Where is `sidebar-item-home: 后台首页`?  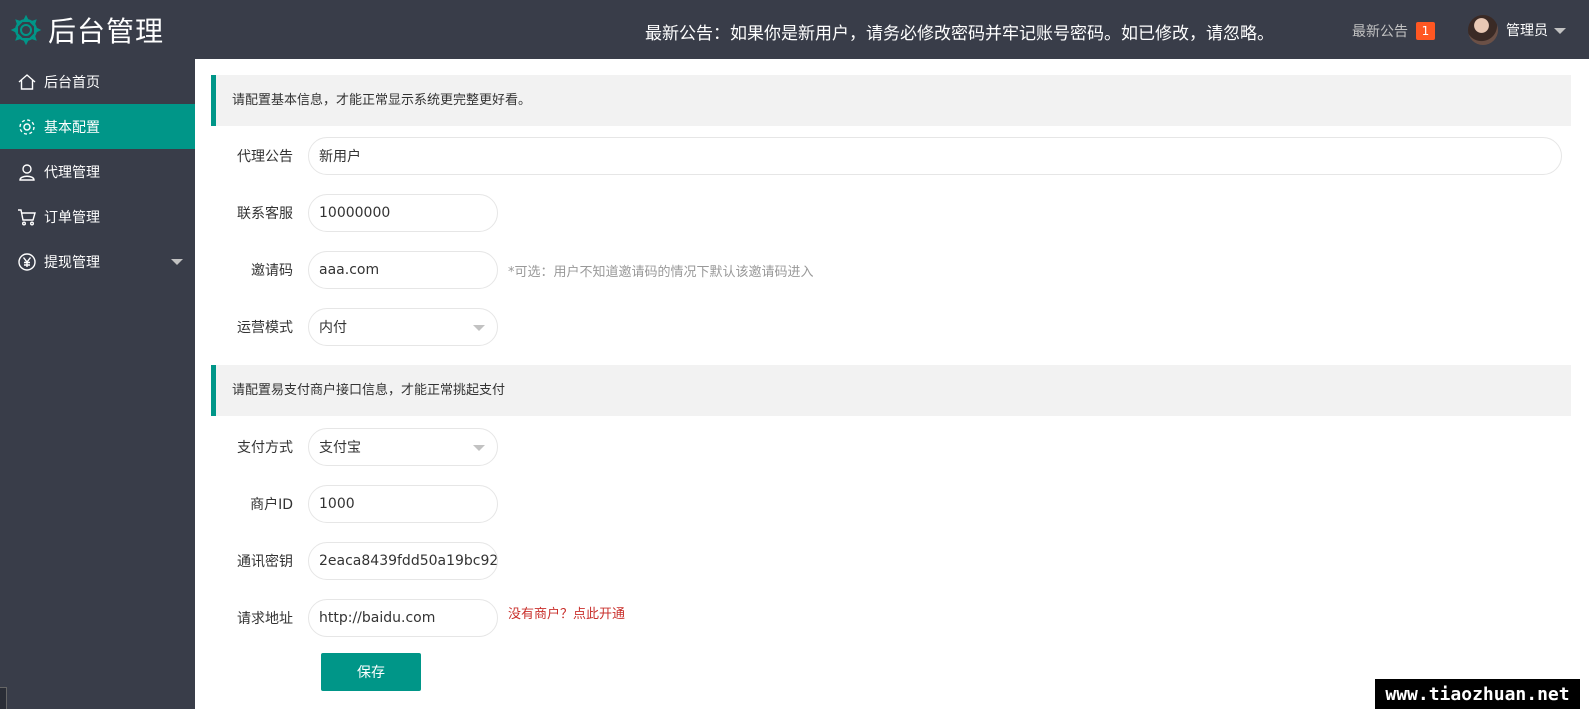 sidebar-item-home: 后台首页 is located at coordinates (97, 81).